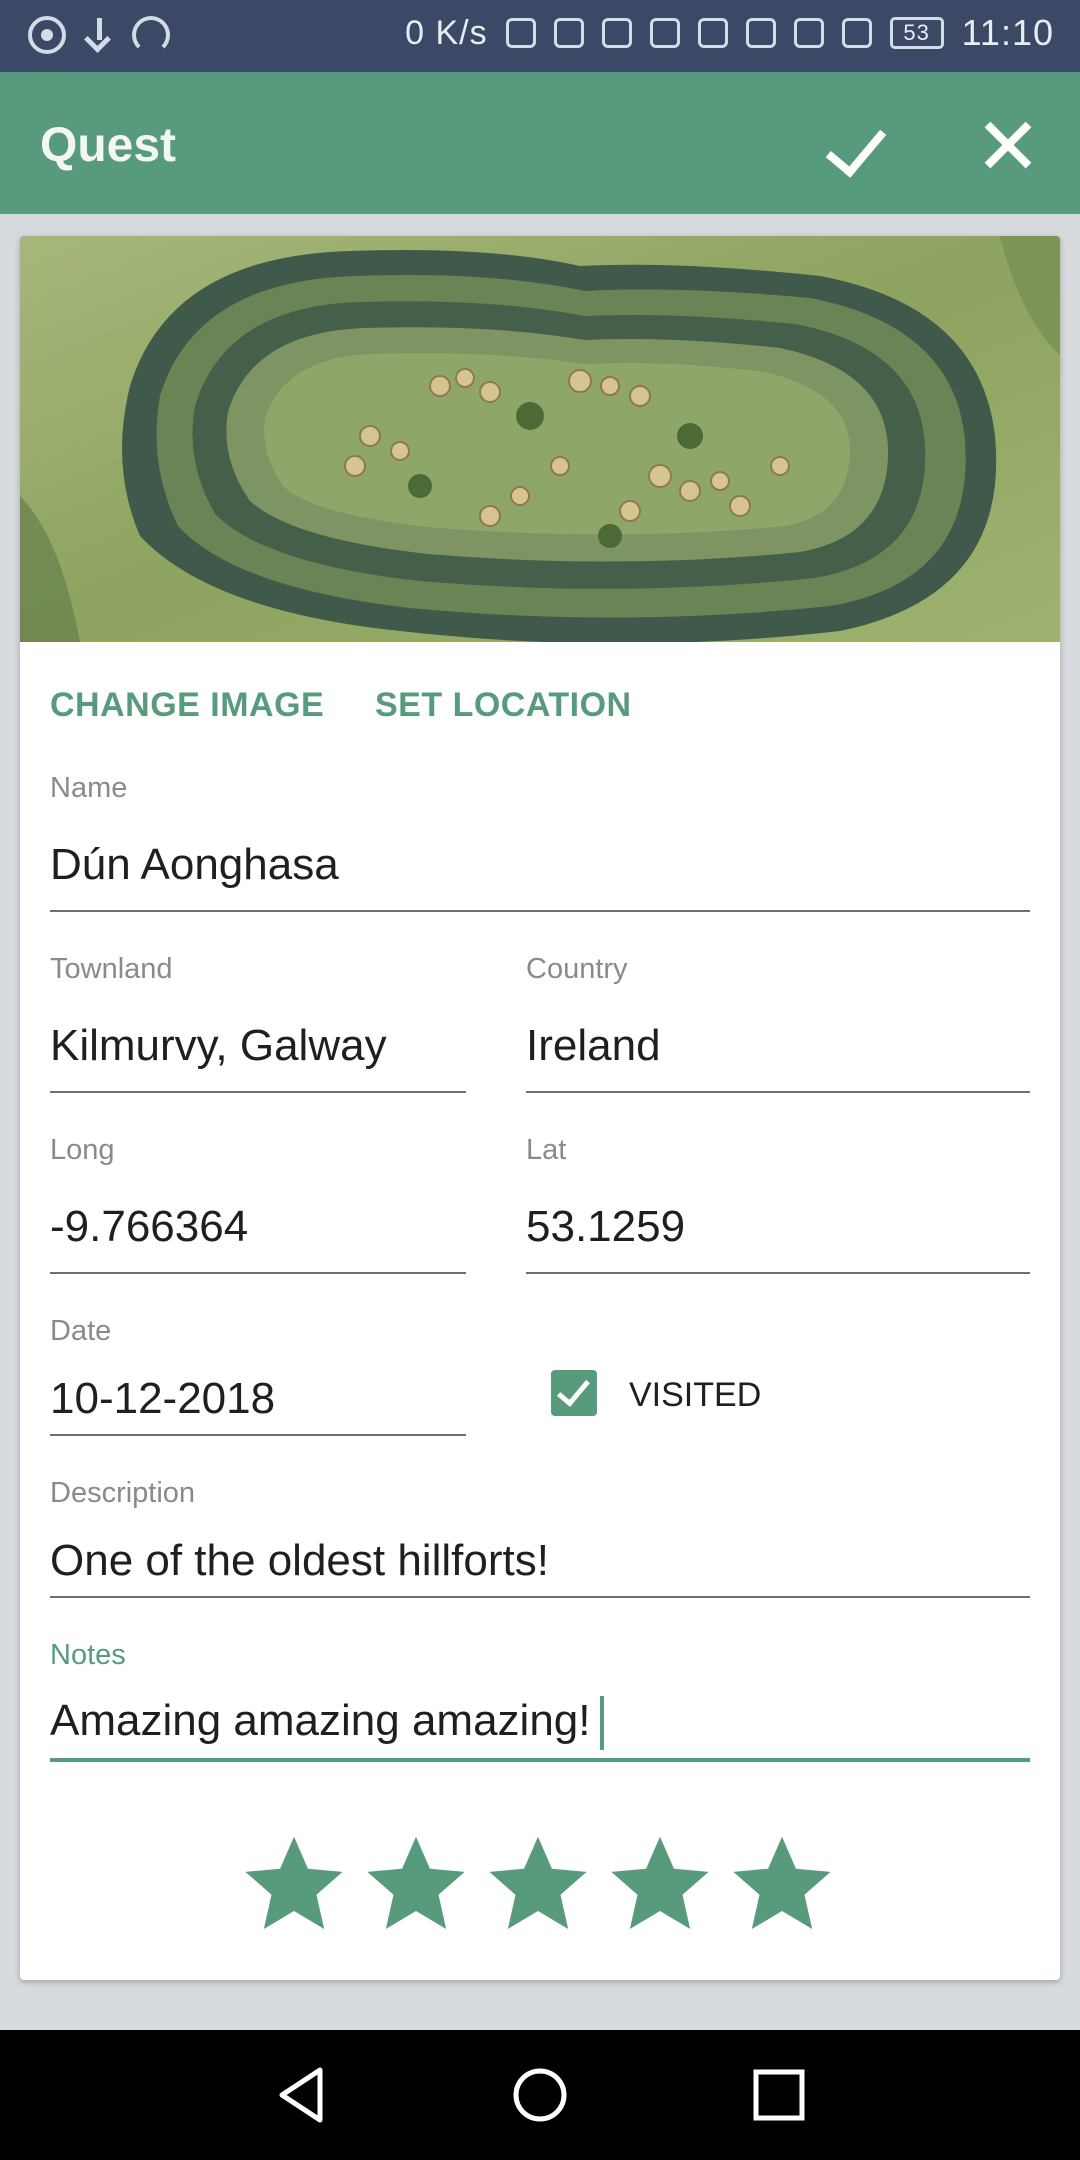 The width and height of the screenshot is (1080, 2160). What do you see at coordinates (862, 146) in the screenshot?
I see `check-icon` at bounding box center [862, 146].